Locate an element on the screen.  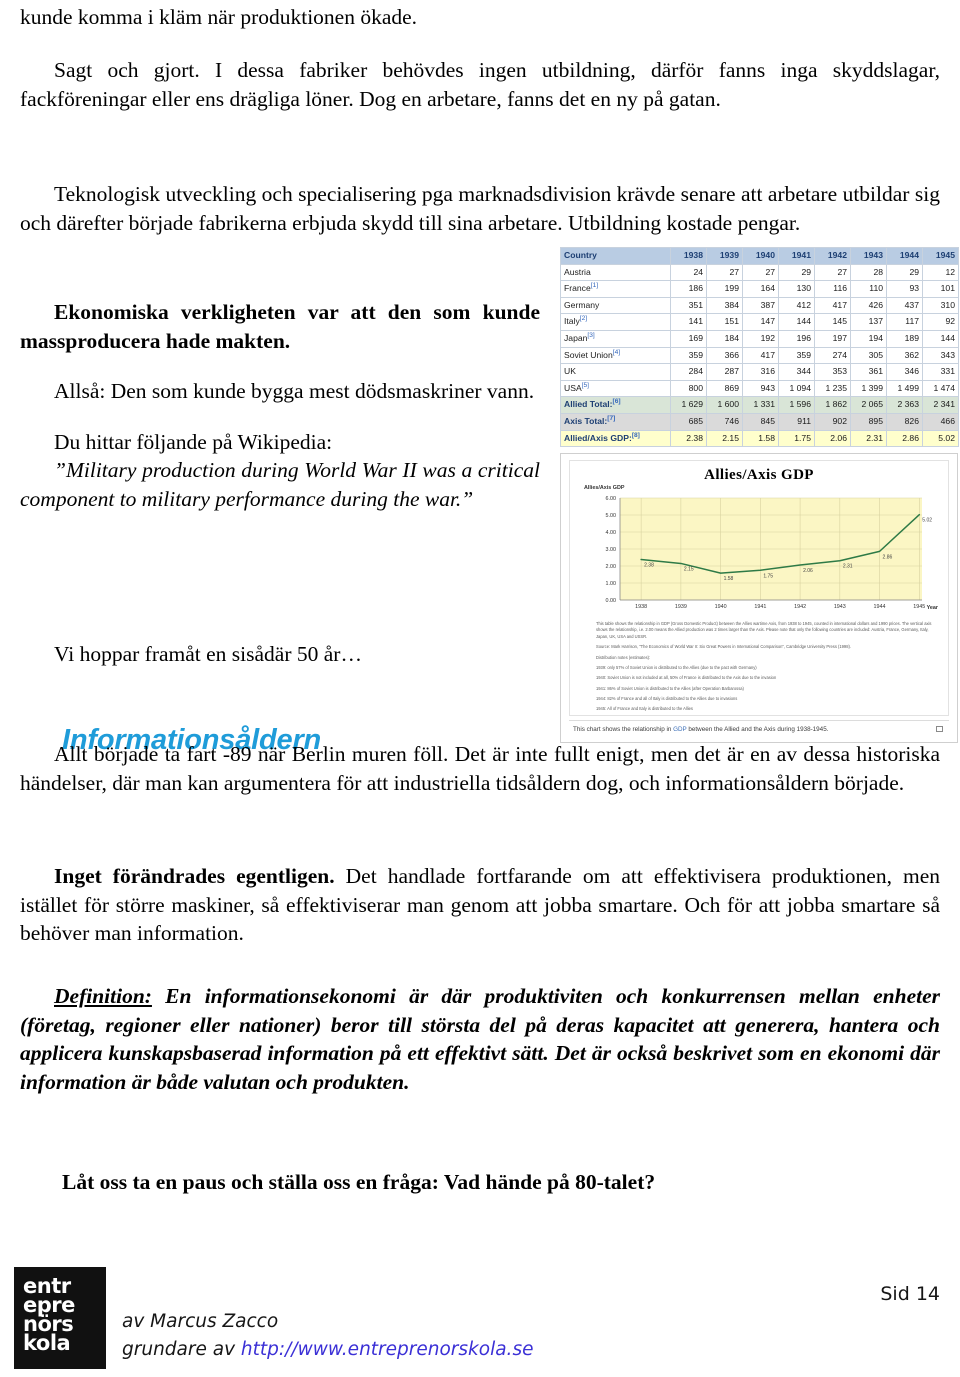
table-cell-country: Allied/Axis GDP:[8] is located at coordinates (615, 438).